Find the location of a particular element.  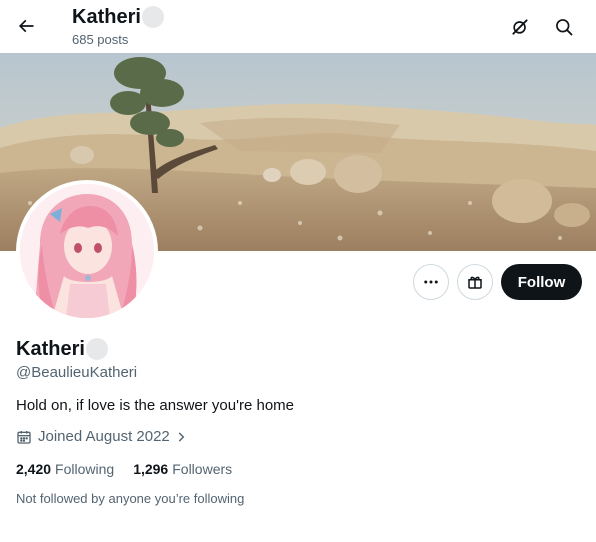

followers-link: 1,296 Followers is located at coordinates (182, 469).